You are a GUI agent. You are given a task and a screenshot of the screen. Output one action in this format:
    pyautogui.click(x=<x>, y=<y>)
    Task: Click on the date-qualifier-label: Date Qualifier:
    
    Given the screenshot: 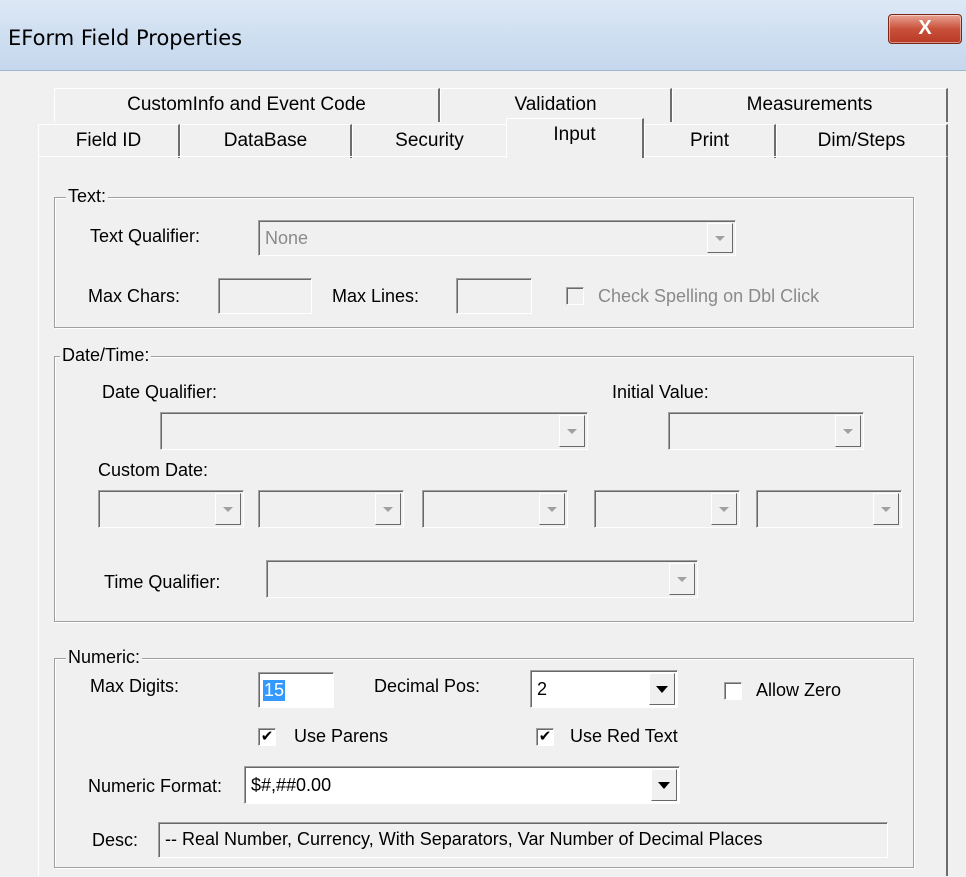 What is the action you would take?
    pyautogui.click(x=160, y=392)
    